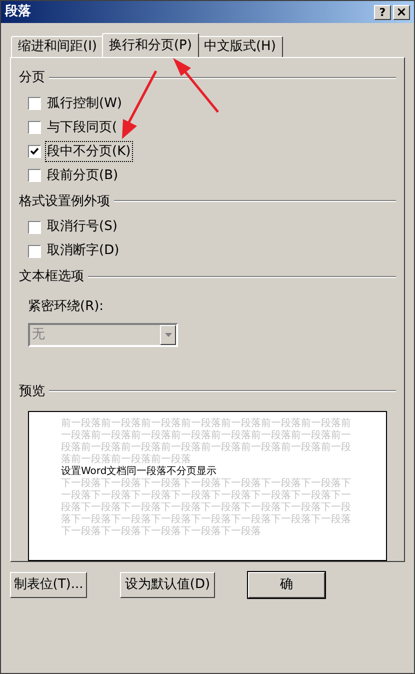 This screenshot has height=674, width=415. I want to click on preview-text: 设置Word文档同一段落不分页显示, so click(139, 472).